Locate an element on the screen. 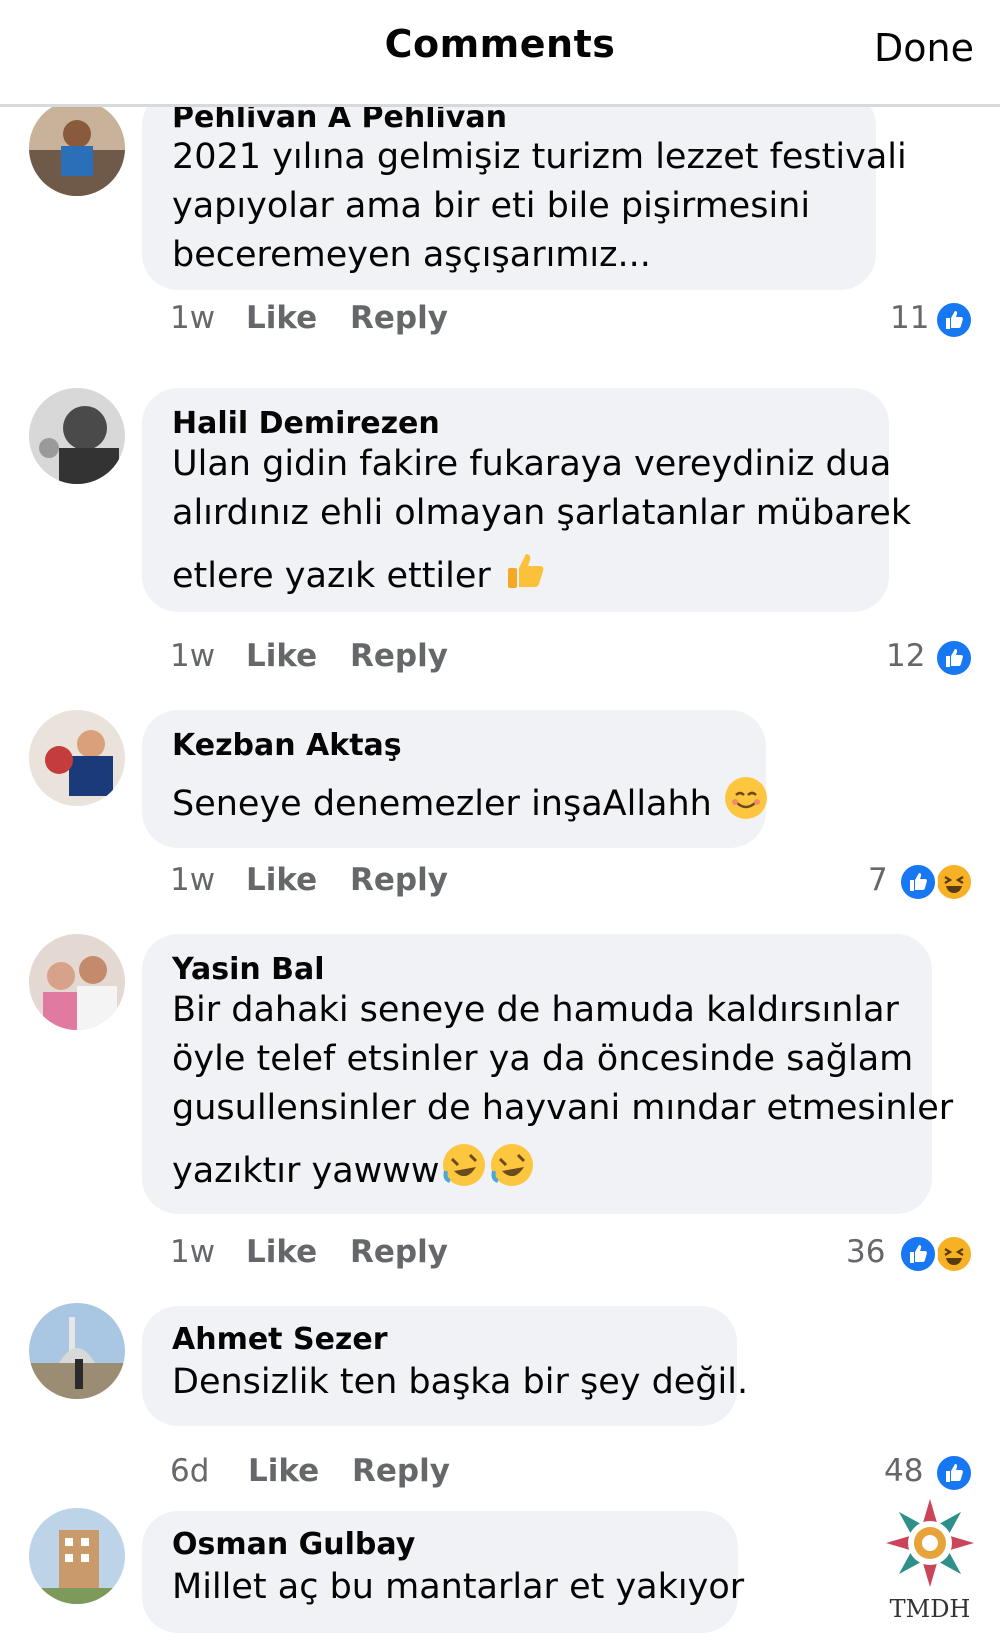 The height and width of the screenshot is (1633, 1000). comment-line: Bir dahaki seneye de hamuda kaldırsınlar is located at coordinates (535, 1010).